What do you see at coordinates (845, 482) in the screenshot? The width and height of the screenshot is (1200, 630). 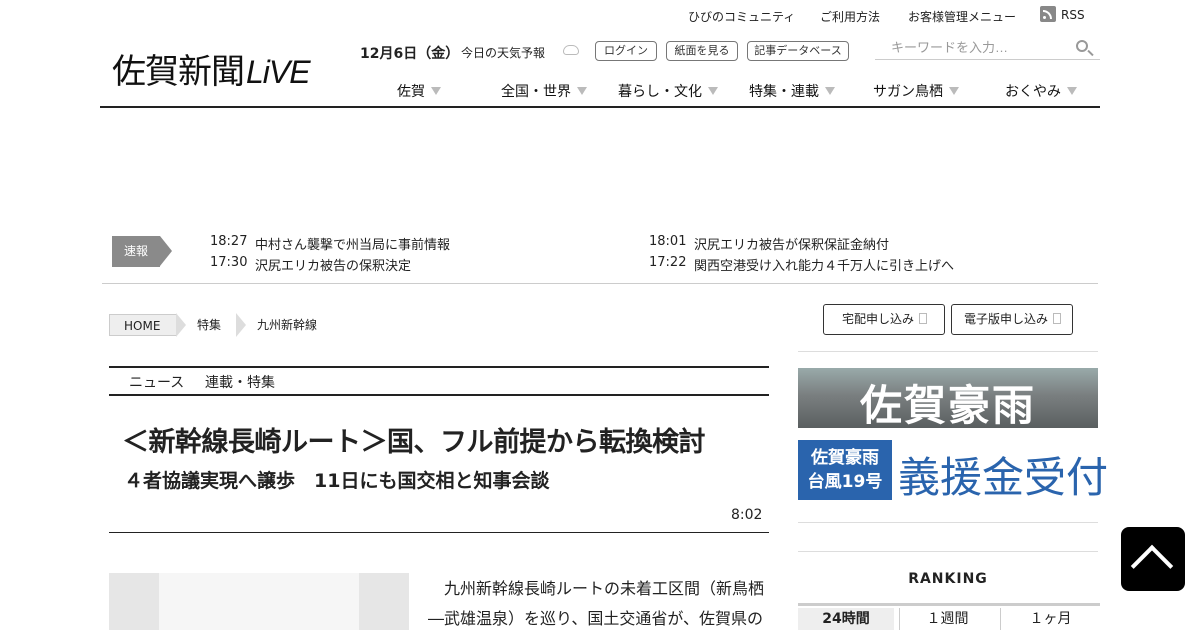 I see `banner-badge-line: 台風19号` at bounding box center [845, 482].